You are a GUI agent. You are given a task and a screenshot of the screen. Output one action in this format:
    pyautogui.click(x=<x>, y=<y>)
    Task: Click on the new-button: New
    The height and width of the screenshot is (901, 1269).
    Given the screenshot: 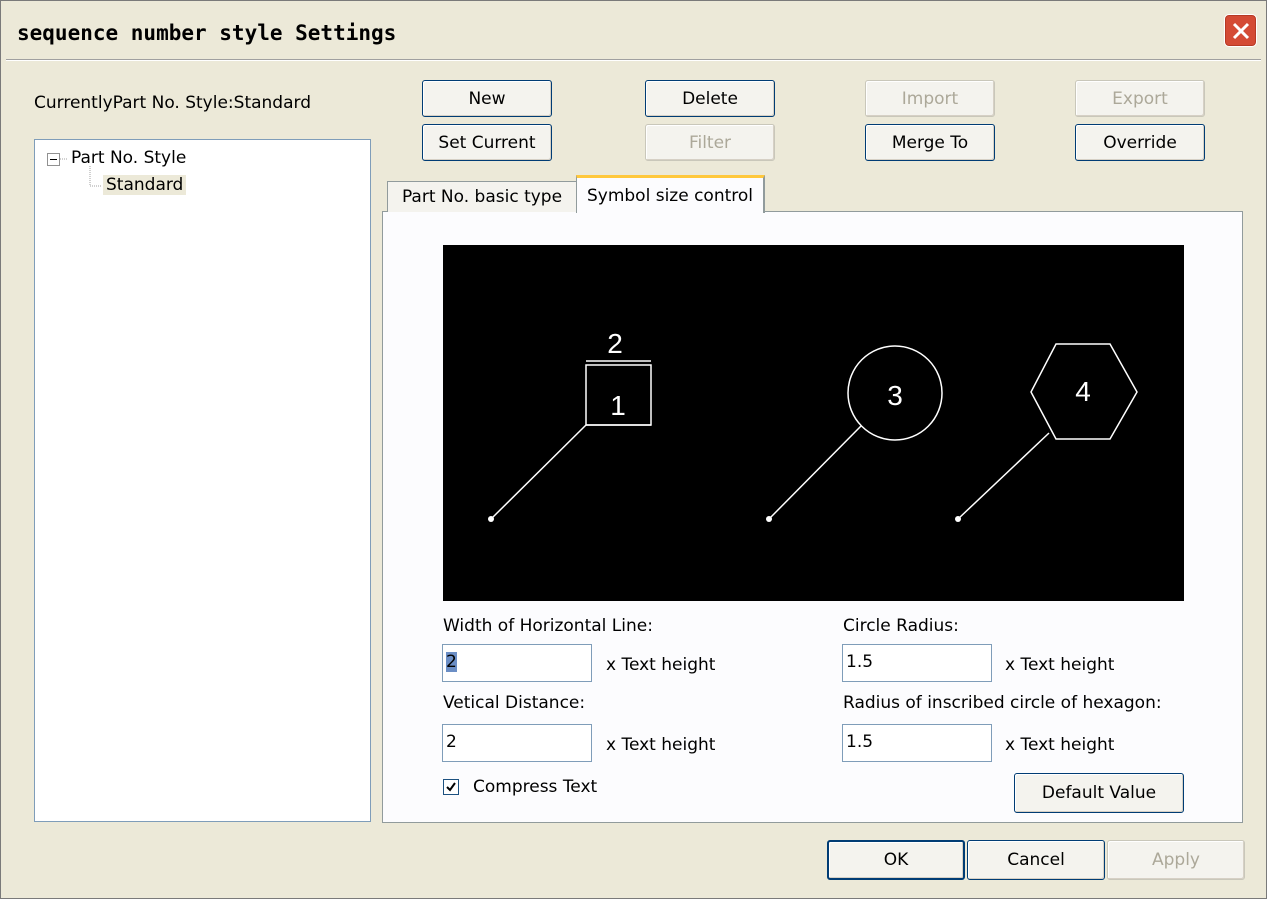 What is the action you would take?
    pyautogui.click(x=487, y=98)
    